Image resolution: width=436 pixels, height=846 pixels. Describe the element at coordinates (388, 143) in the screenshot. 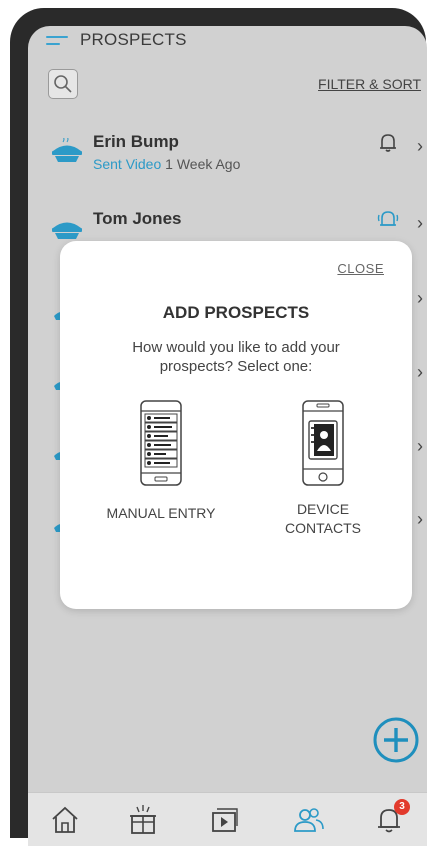

I see `bell-icon` at that location.